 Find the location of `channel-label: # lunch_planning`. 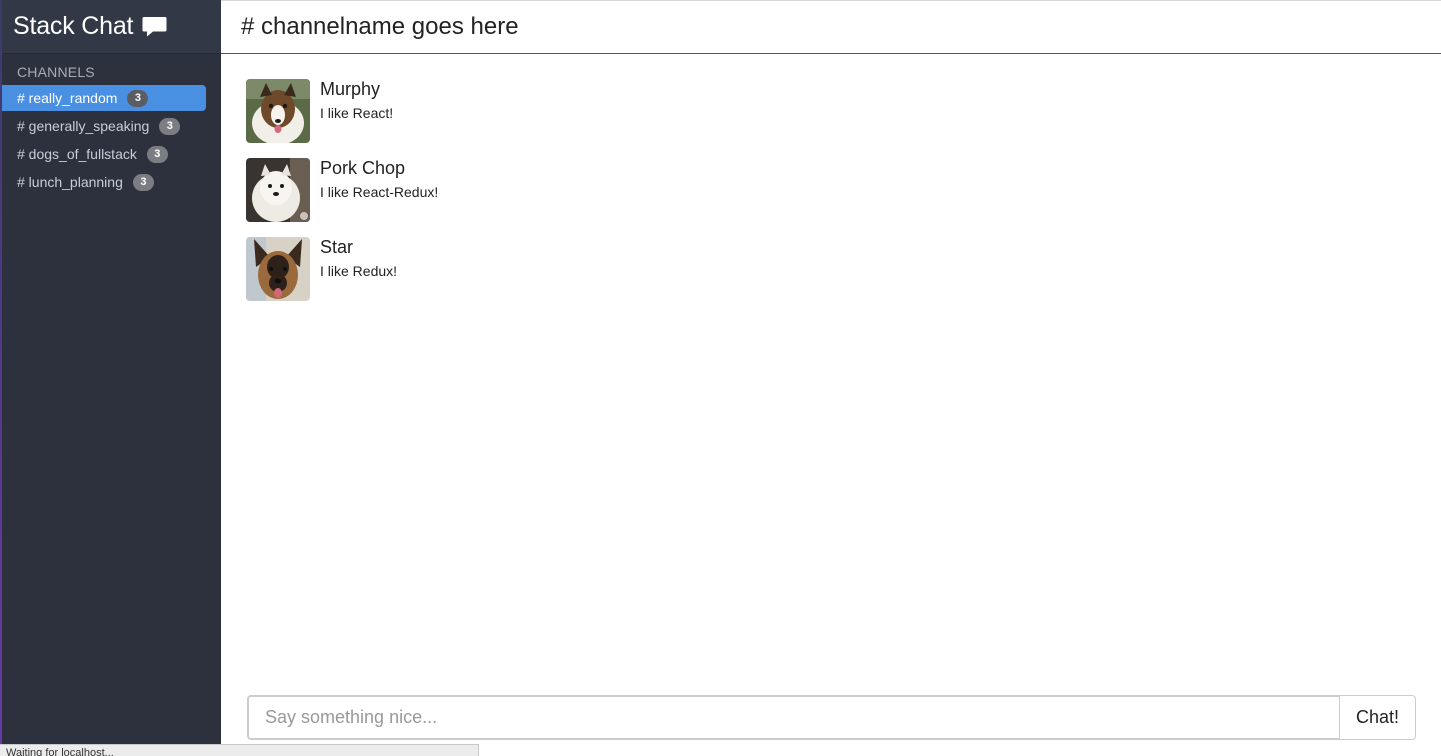

channel-label: # lunch_planning is located at coordinates (70, 182).